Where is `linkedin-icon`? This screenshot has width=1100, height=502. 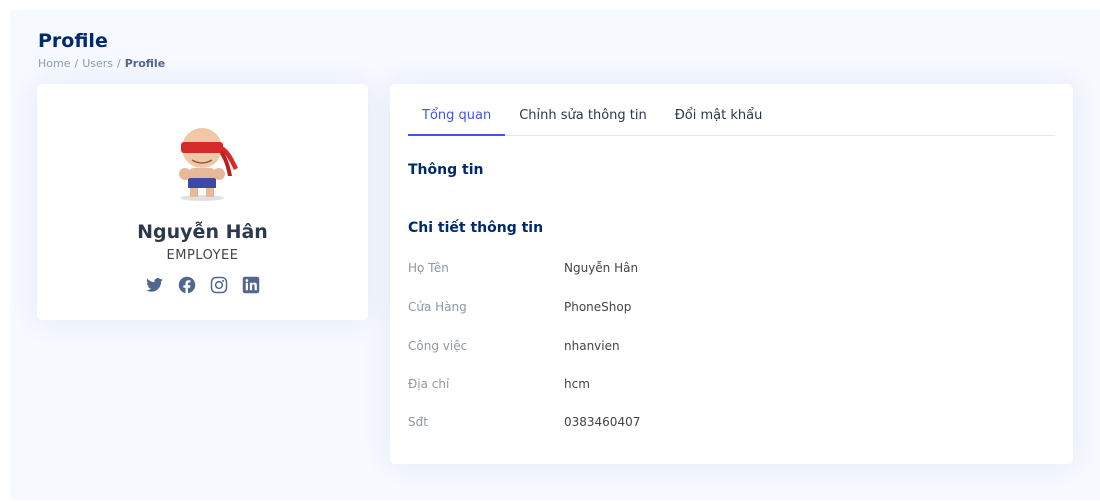 linkedin-icon is located at coordinates (251, 285).